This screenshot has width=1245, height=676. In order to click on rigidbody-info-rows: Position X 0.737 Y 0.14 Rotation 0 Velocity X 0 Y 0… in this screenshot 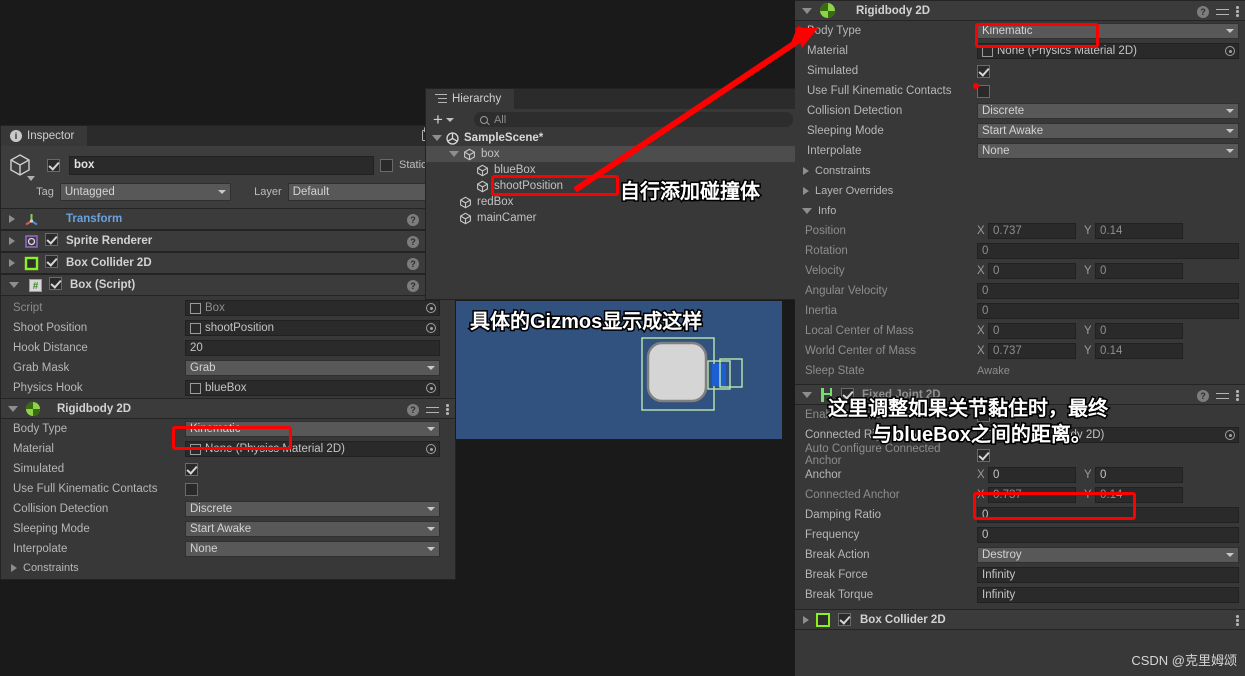, I will do `click(1020, 301)`.